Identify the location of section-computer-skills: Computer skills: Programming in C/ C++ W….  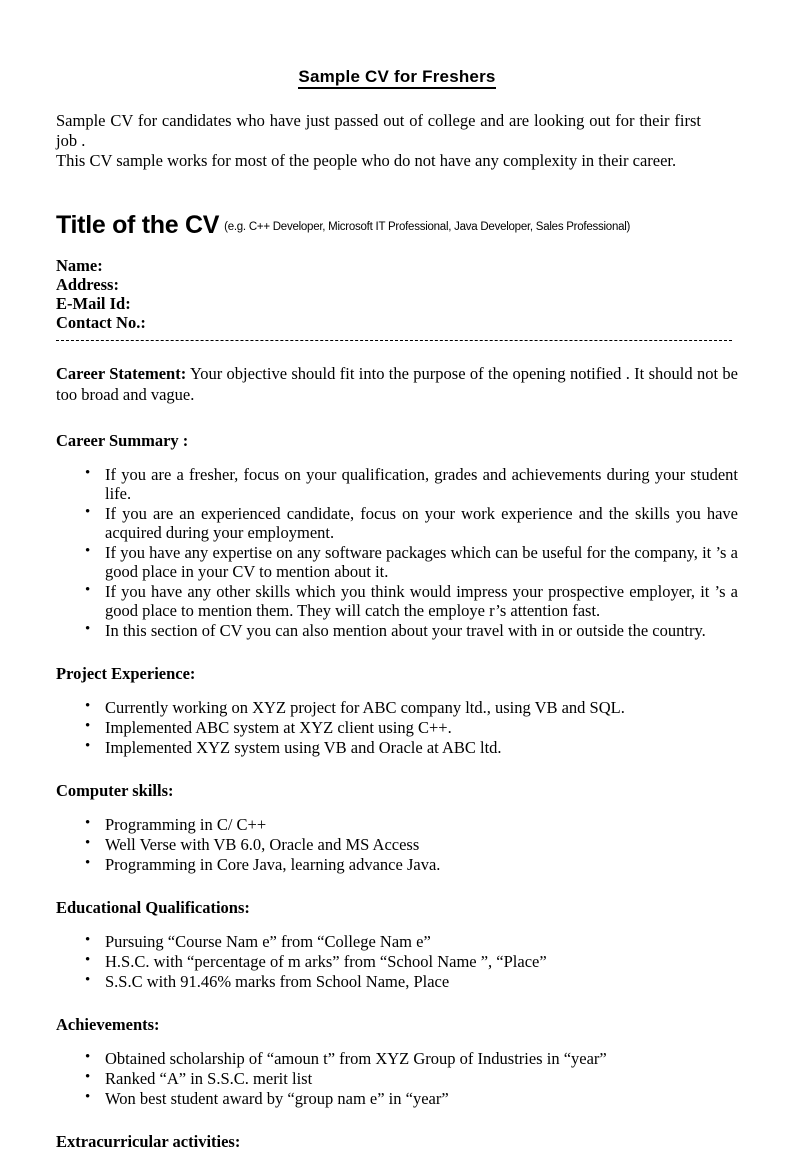
(397, 827).